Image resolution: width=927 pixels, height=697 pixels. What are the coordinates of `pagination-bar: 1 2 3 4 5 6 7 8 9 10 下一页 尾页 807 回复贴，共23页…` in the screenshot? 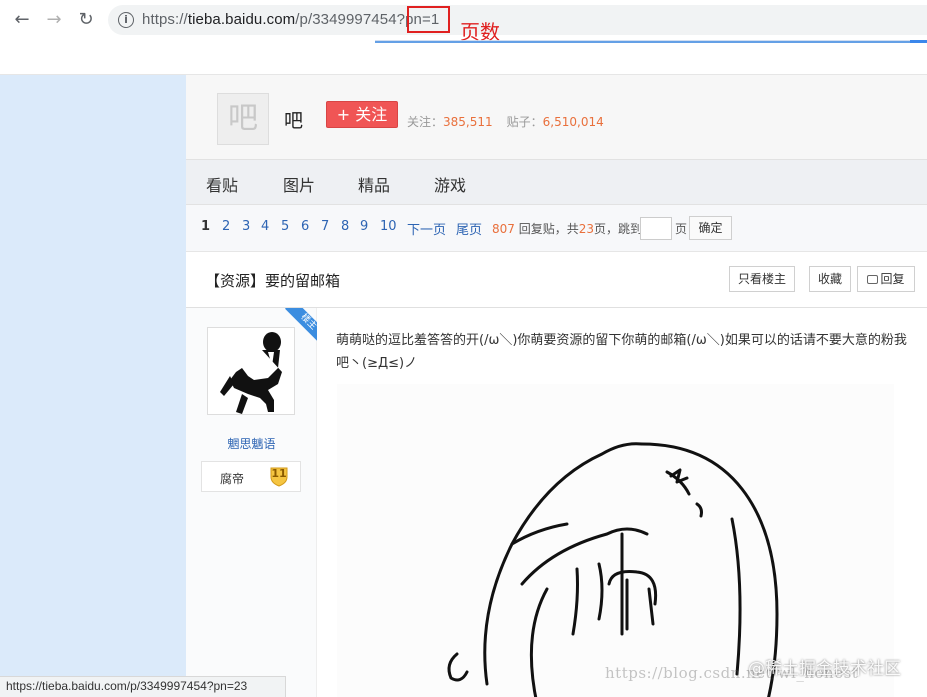 It's located at (556, 228).